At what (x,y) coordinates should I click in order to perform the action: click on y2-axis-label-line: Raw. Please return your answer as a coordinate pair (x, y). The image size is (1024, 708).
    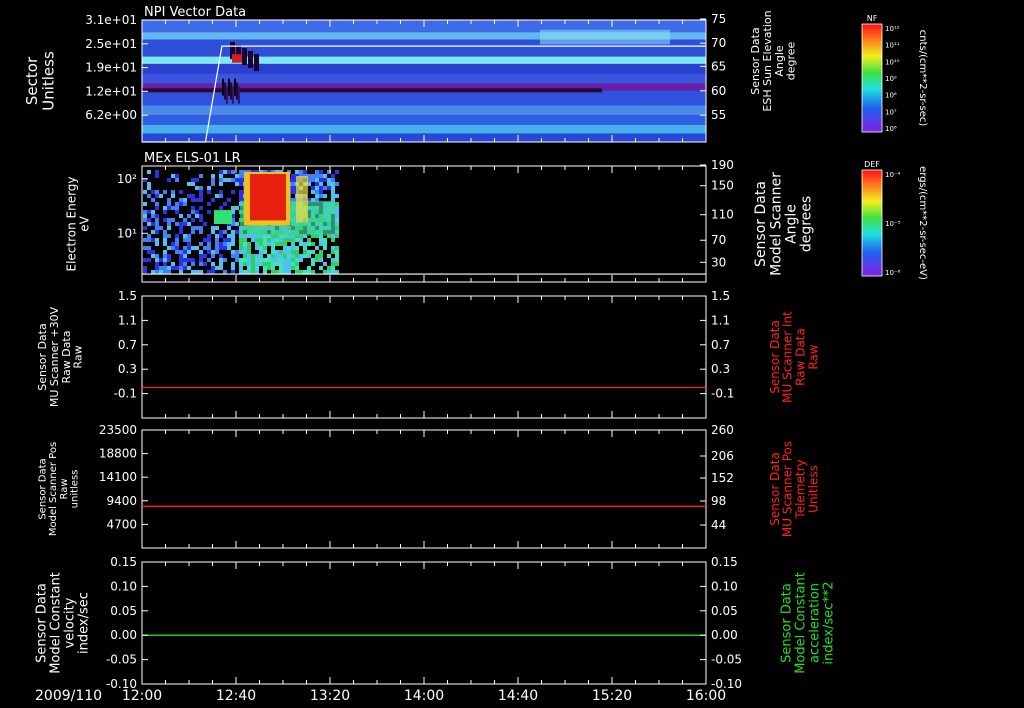
    Looking at the image, I should click on (814, 356).